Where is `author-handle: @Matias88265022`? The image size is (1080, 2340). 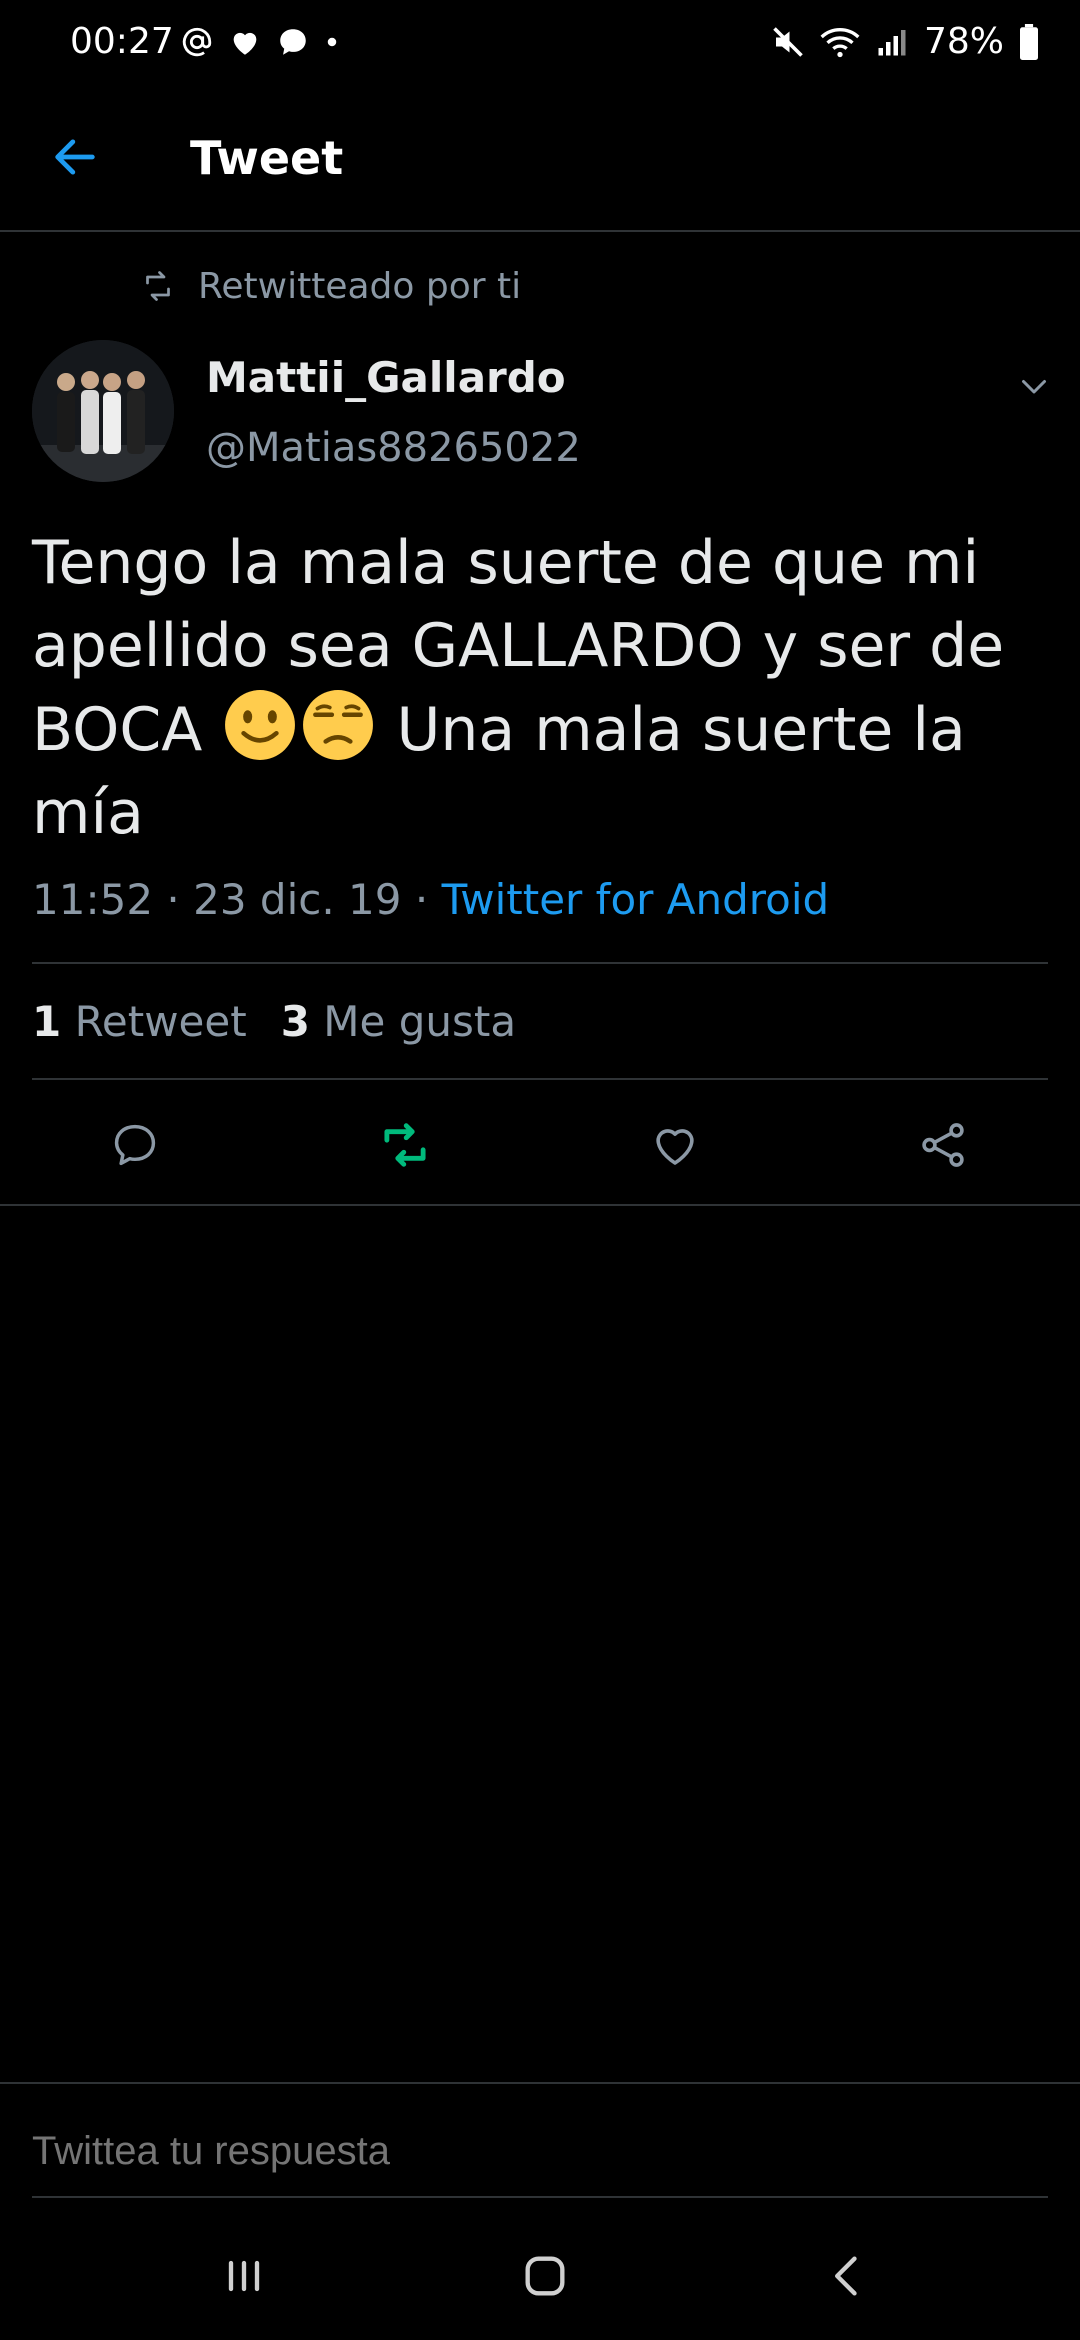 author-handle: @Matias88265022 is located at coordinates (393, 448).